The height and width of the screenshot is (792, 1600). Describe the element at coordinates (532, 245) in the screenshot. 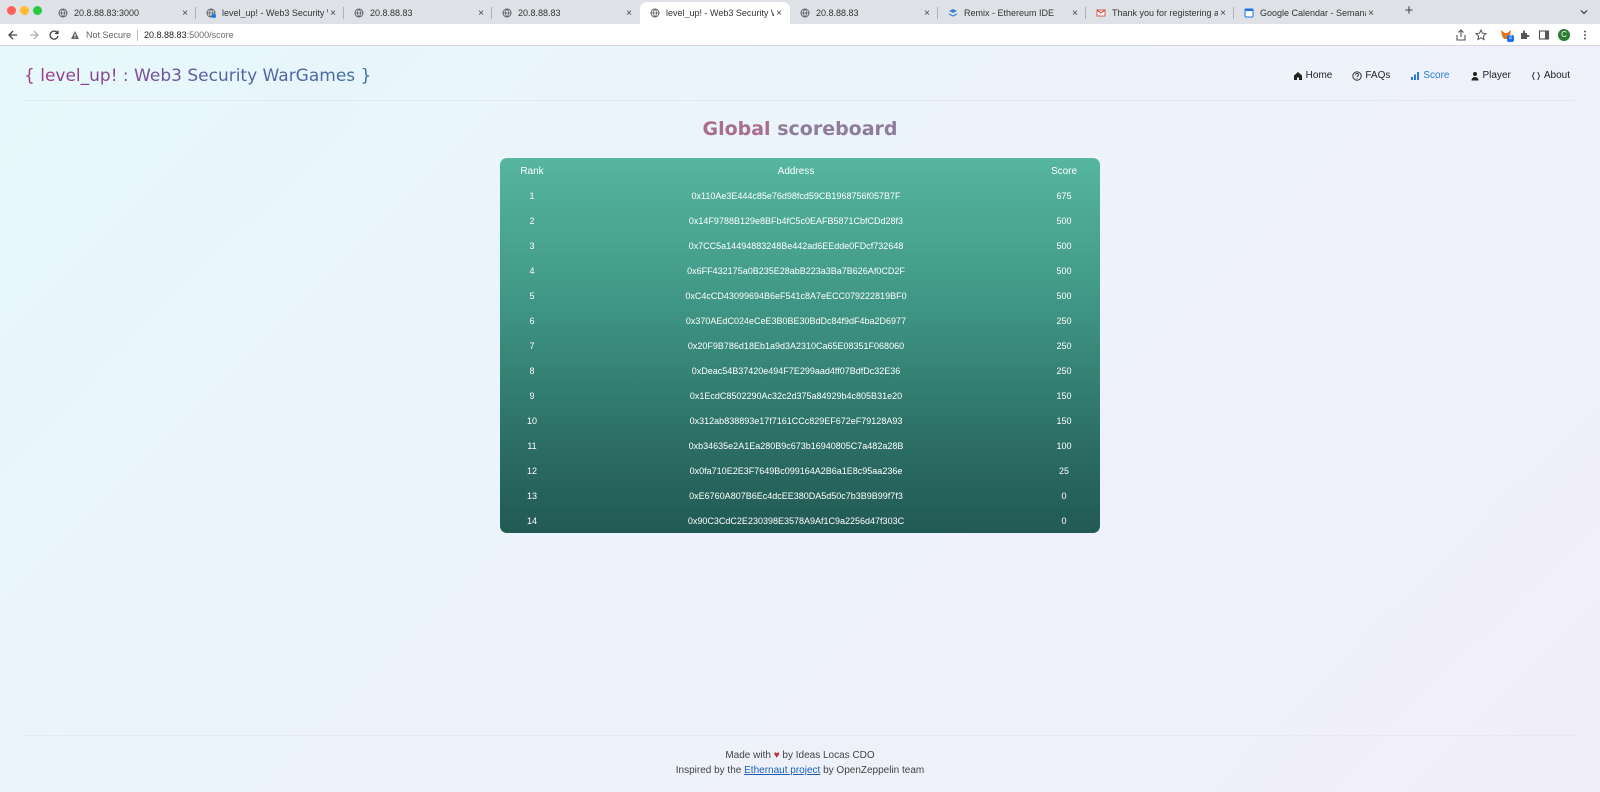

I see `rank-cell: 3` at that location.